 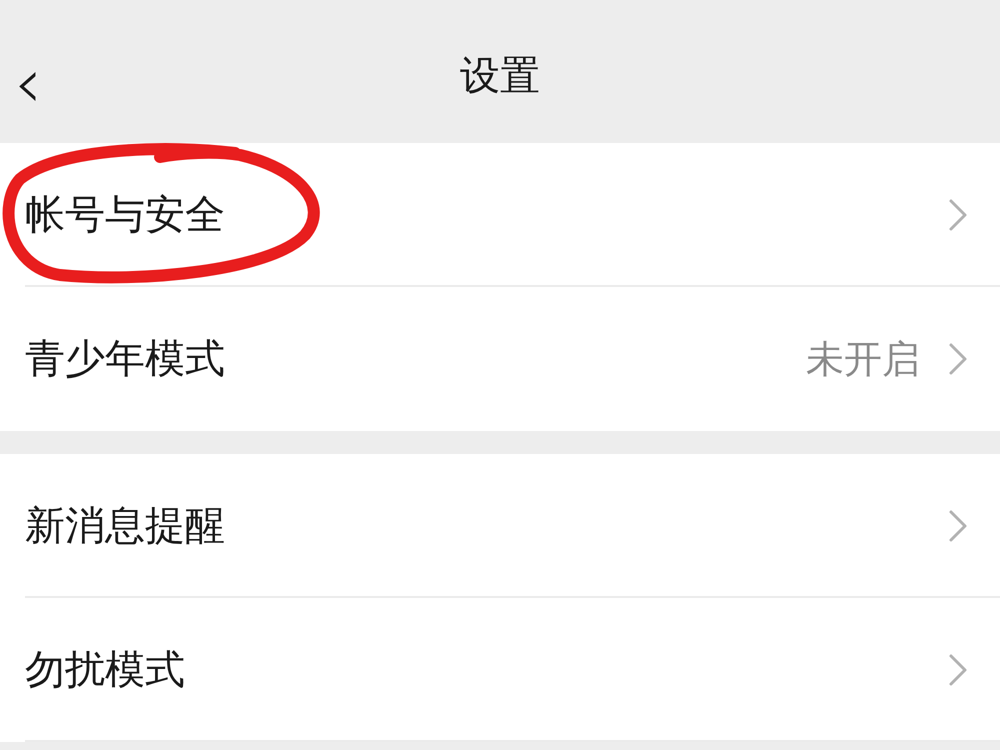 I want to click on row-label: 勿扰模式, so click(x=105, y=670).